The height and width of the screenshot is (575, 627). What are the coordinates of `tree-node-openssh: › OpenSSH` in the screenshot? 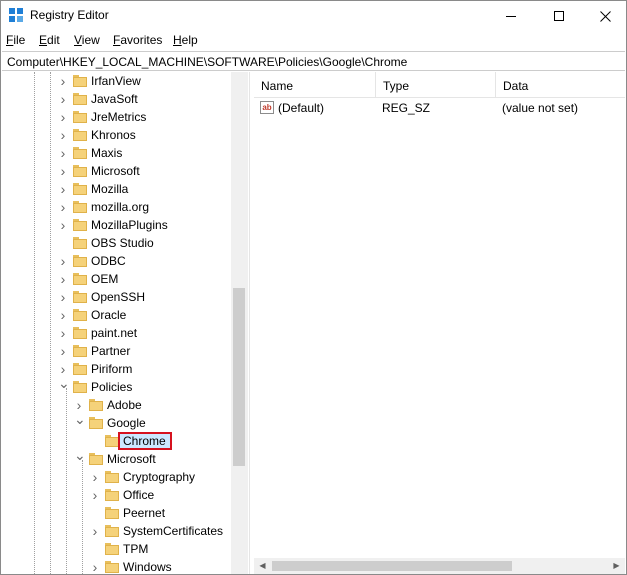 It's located at (116, 297).